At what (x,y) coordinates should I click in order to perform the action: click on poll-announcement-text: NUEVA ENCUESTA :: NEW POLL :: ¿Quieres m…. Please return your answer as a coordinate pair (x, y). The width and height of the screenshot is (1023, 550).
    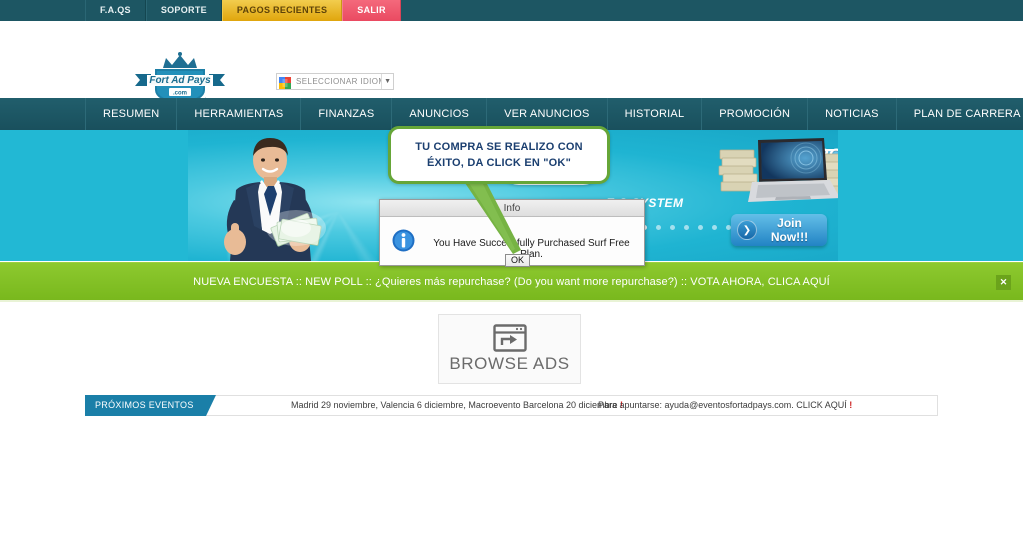
    Looking at the image, I should click on (511, 282).